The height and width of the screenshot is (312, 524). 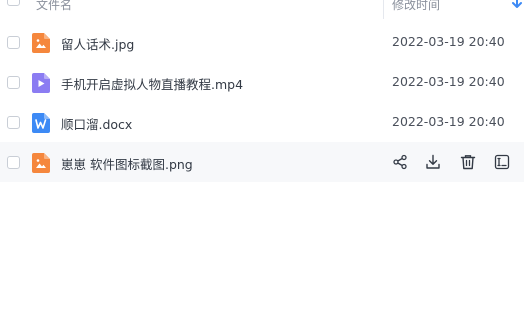 I want to click on file-name: 留人话术.jpg, so click(x=97, y=43).